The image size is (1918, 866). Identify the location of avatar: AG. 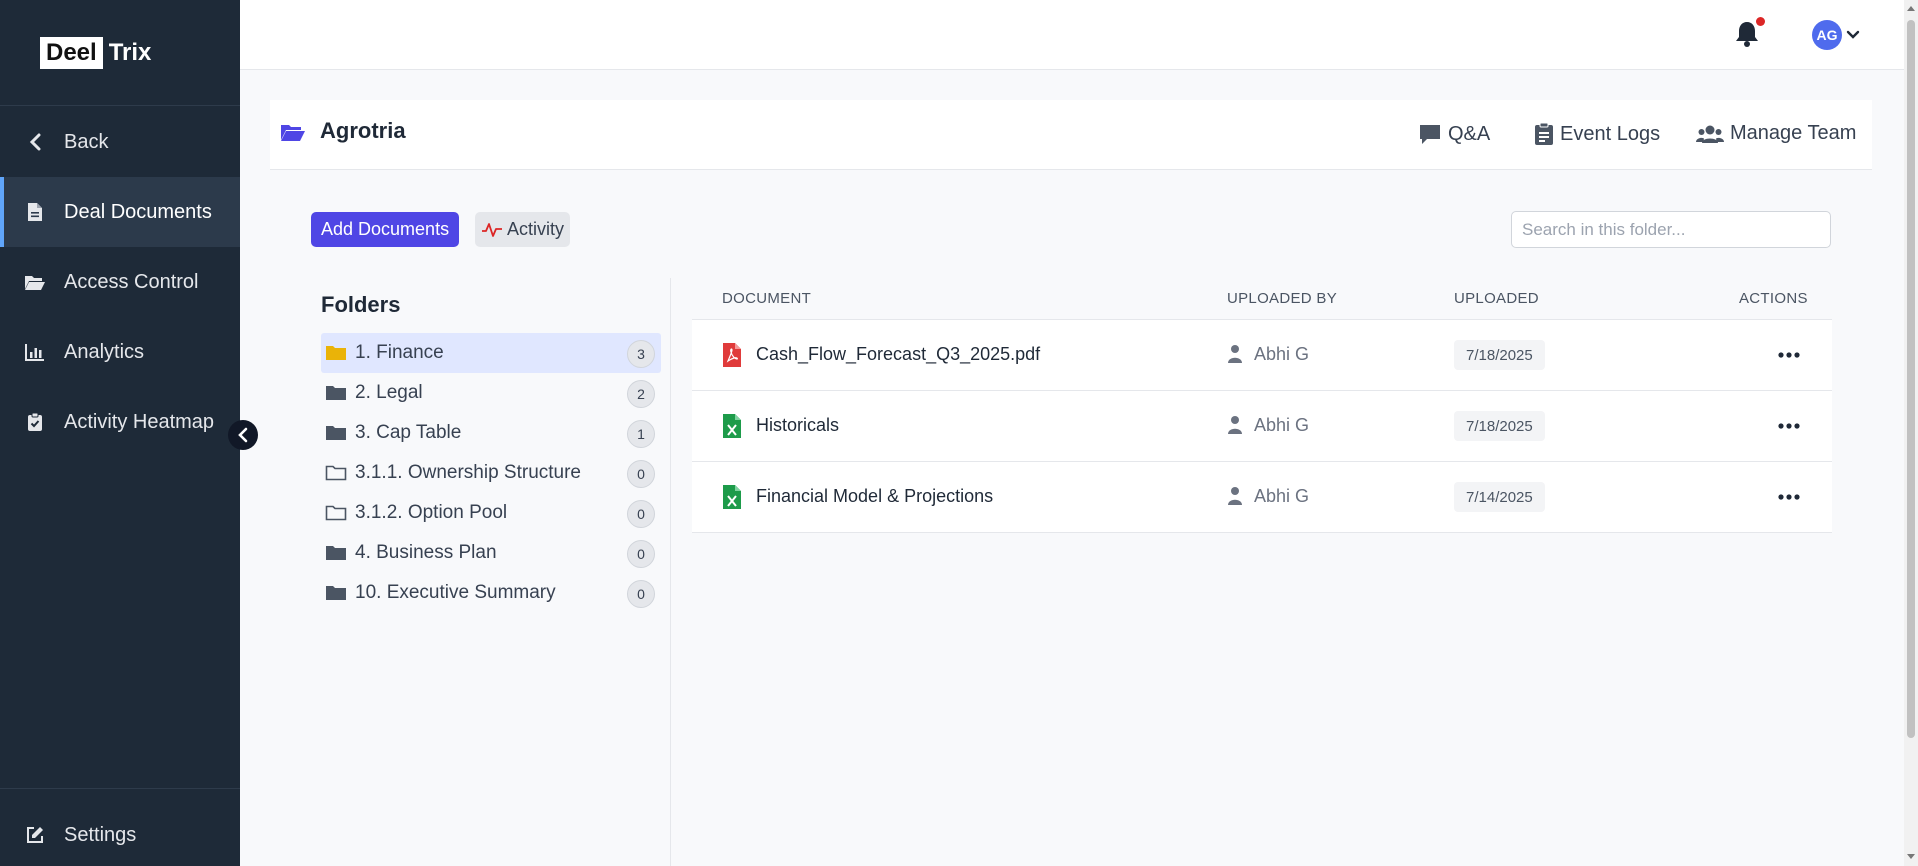
(1827, 35).